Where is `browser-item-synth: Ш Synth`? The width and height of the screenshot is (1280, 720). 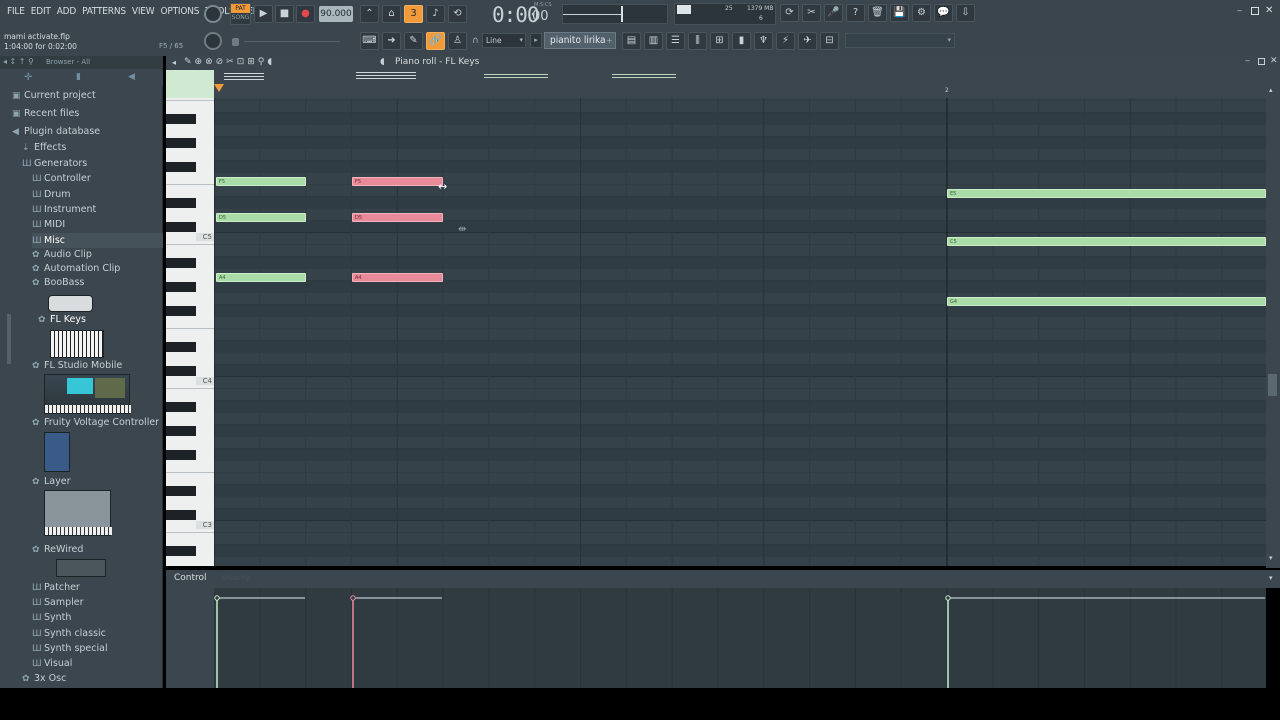
browser-item-synth: Ш Synth is located at coordinates (51, 617).